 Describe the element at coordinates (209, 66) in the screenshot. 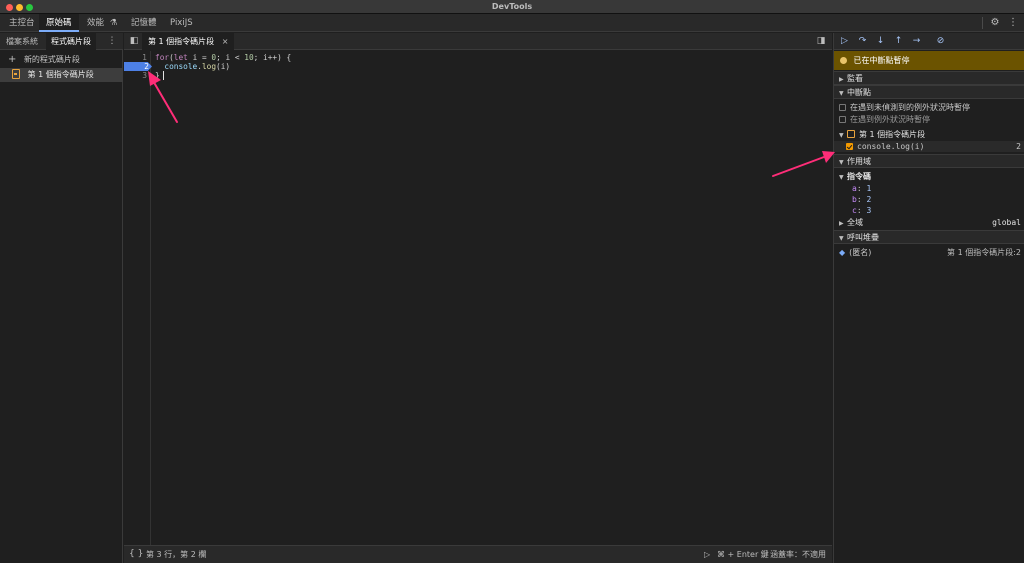

I see `code-token: log` at that location.